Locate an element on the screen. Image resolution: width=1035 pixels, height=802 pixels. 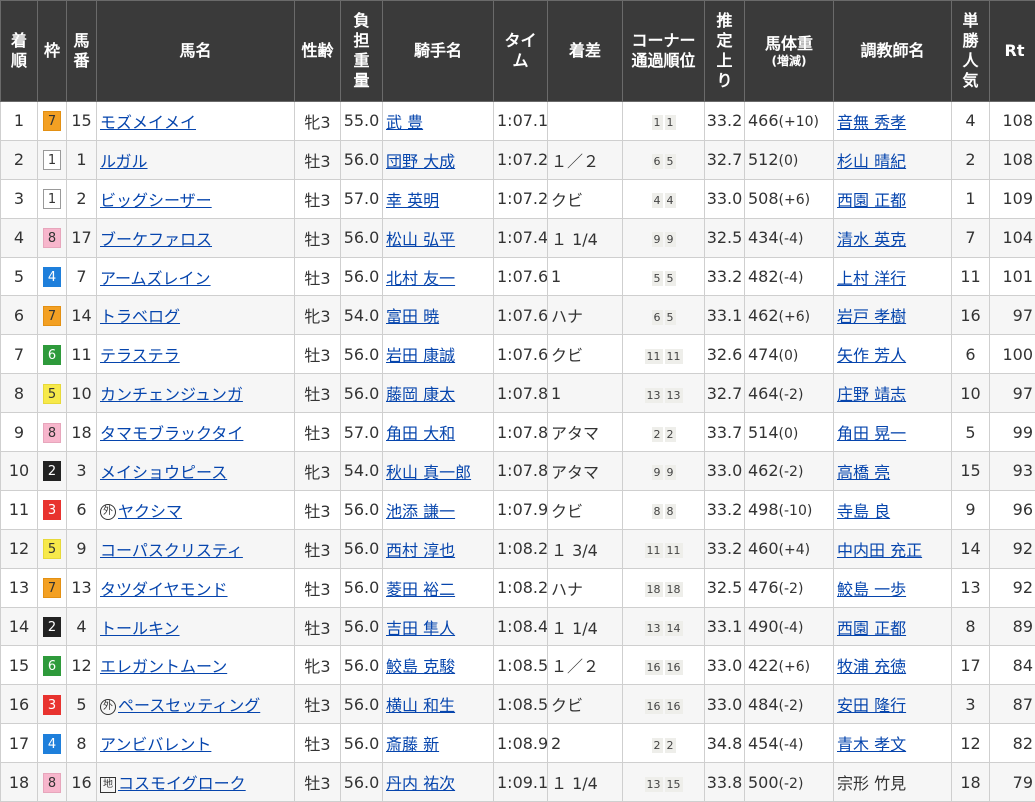
corner-cell: 88 is located at coordinates (664, 509).